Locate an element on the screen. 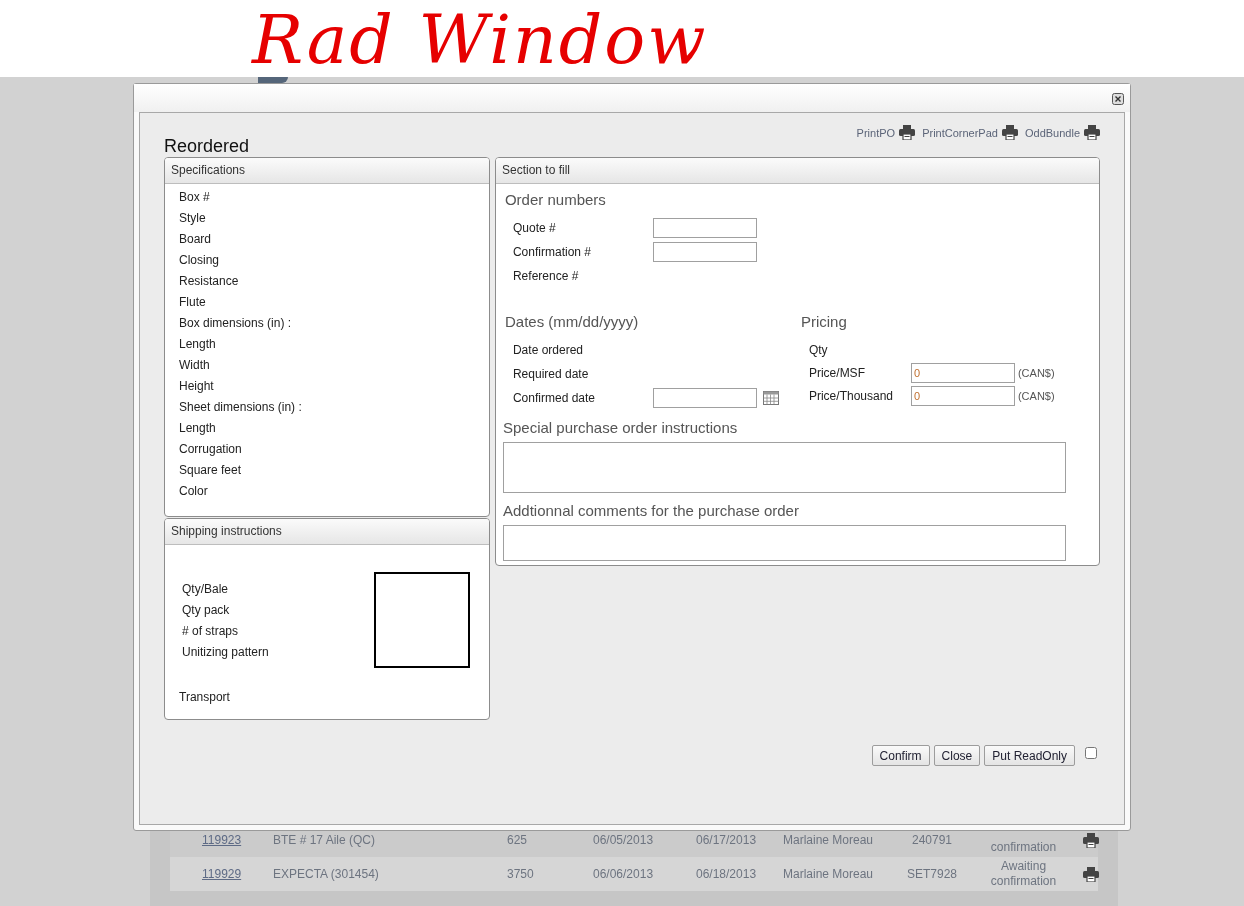  dialog-button: Confirm is located at coordinates (900, 755).